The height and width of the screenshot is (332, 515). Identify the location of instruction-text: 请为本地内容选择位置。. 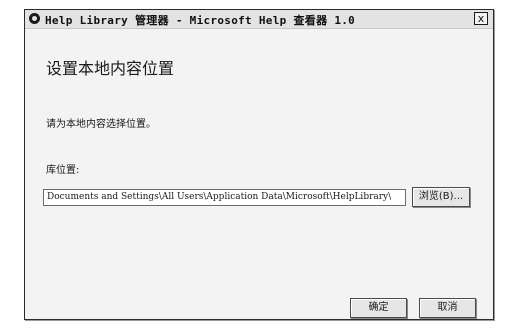
(101, 124).